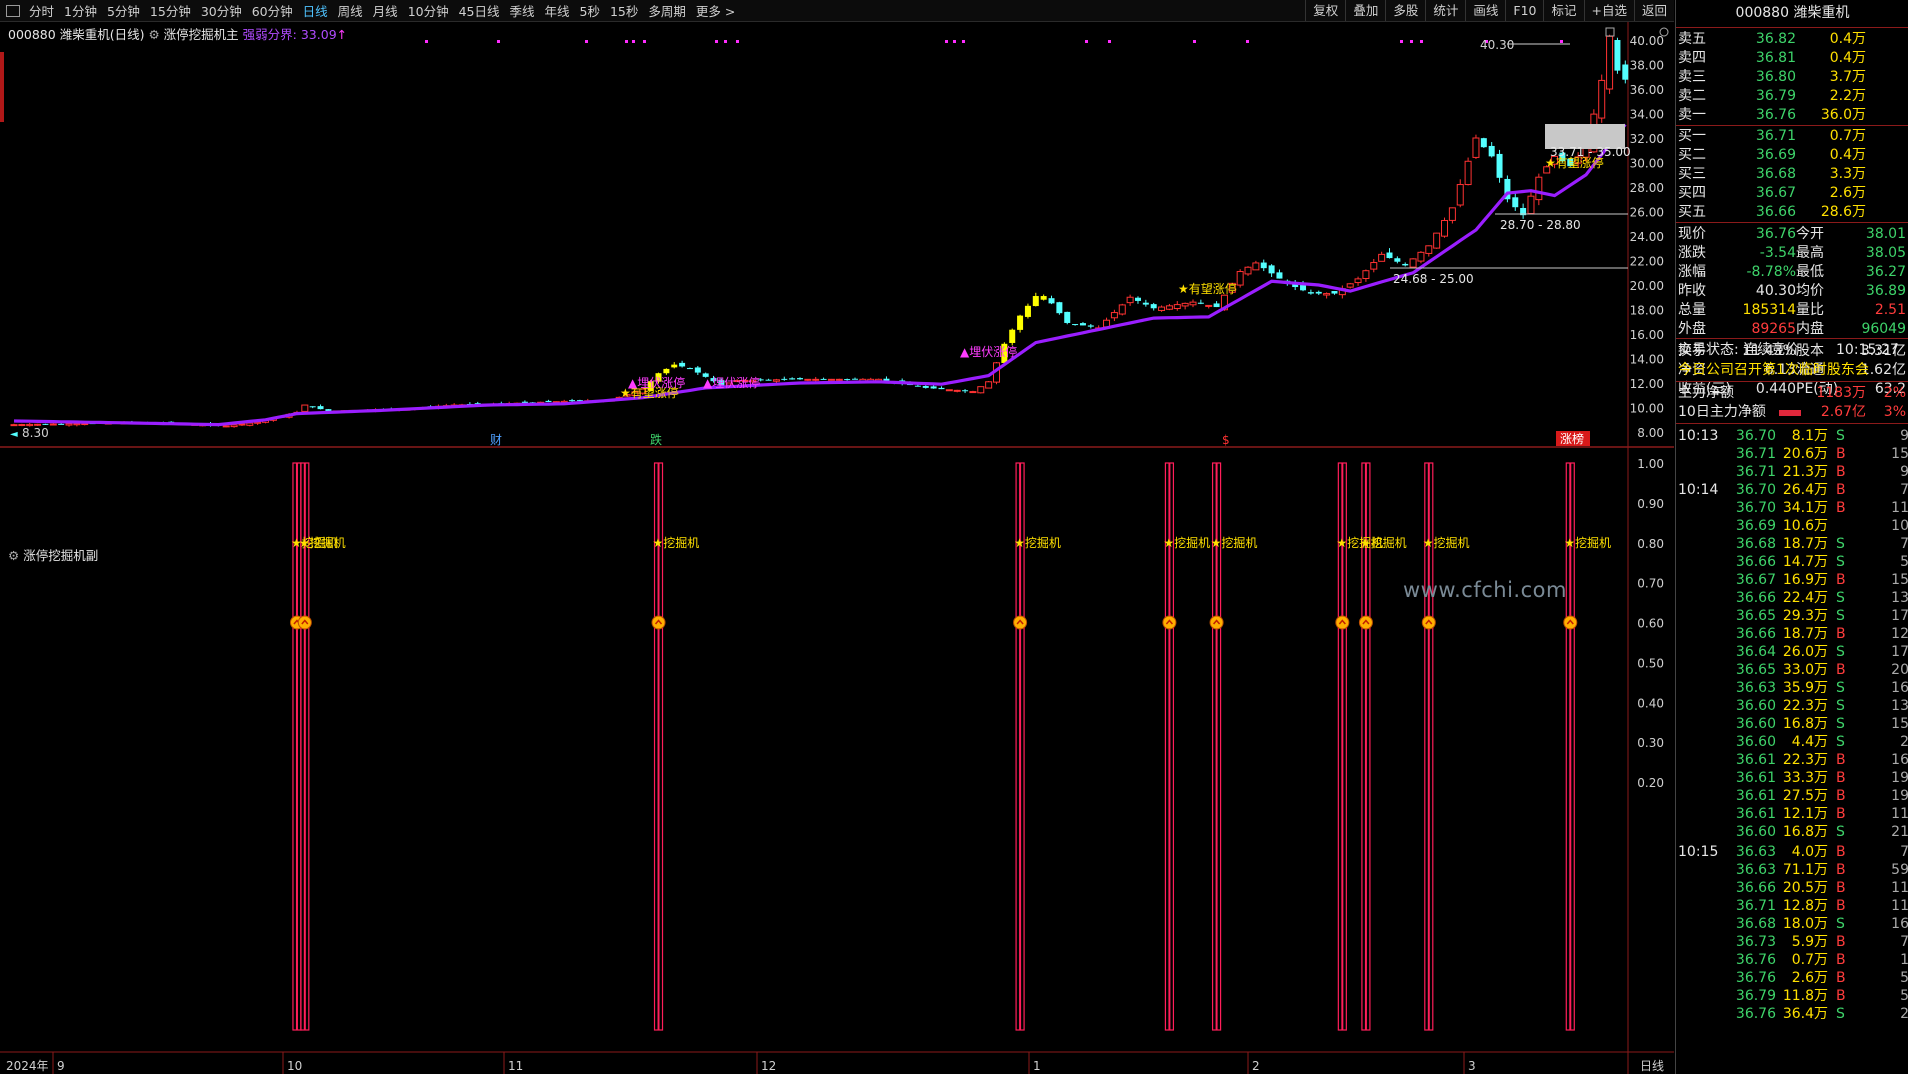 This screenshot has height=1074, width=1908. I want to click on tick-price: 36.61, so click(1755, 796).